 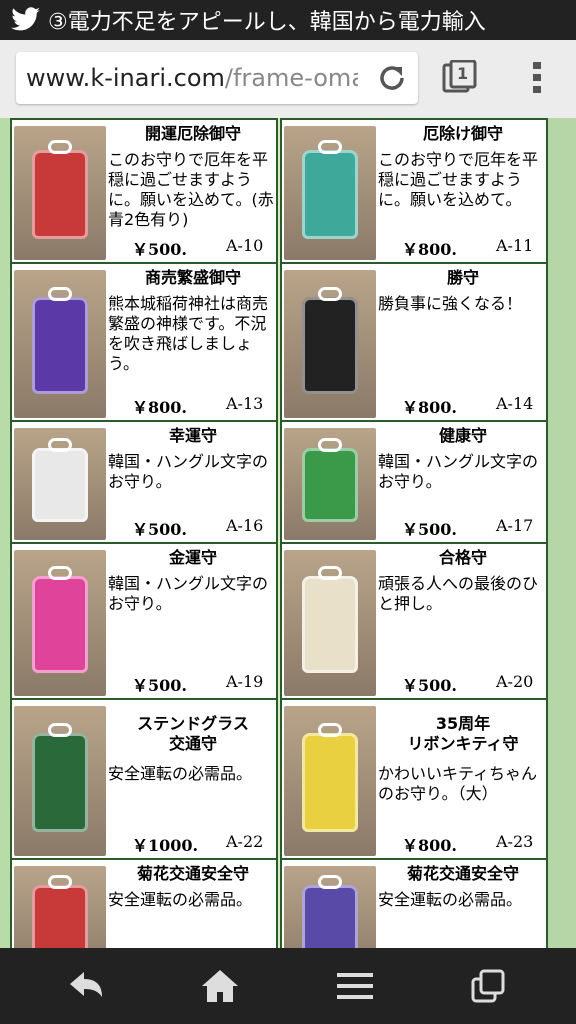 I want to click on product-code: A-20, so click(x=515, y=681).